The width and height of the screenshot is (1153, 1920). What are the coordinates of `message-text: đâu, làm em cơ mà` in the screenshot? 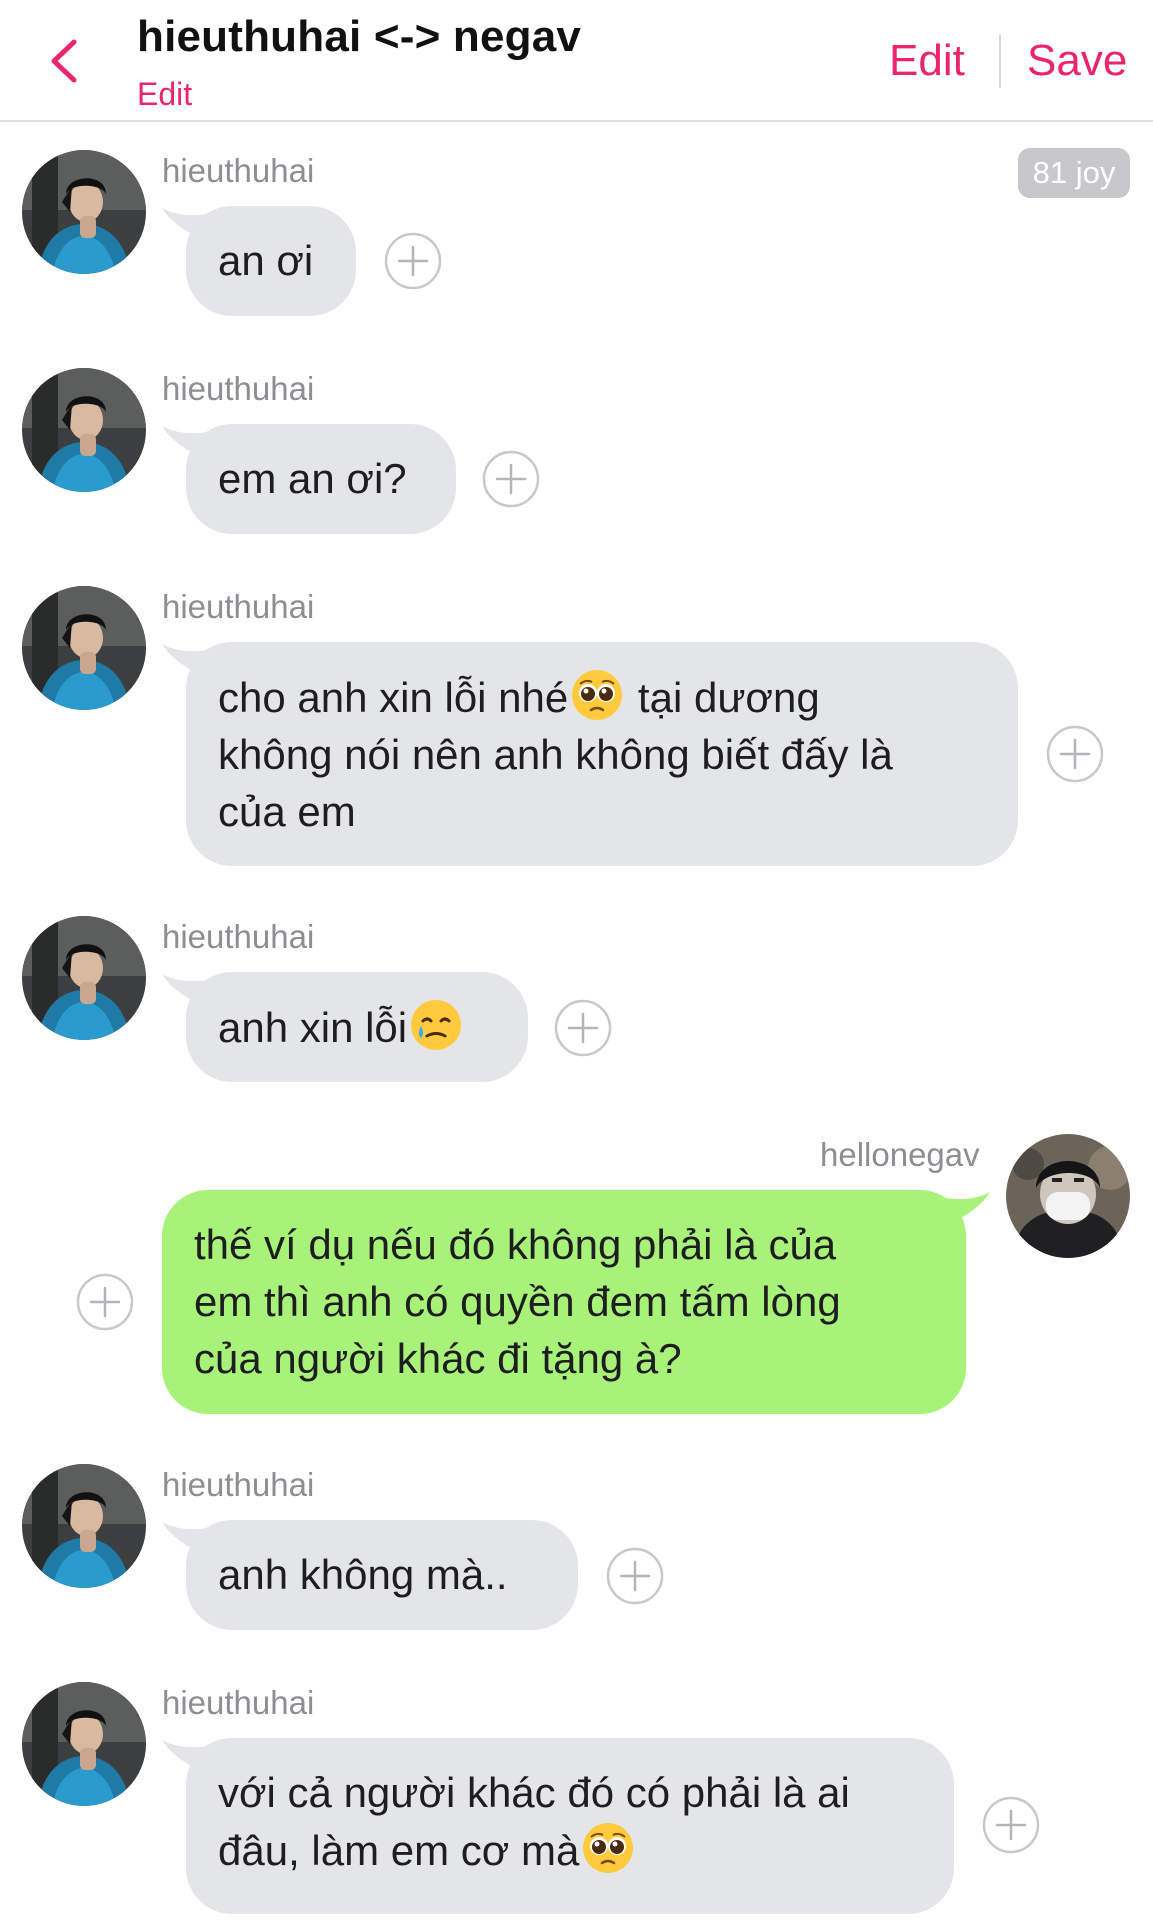 It's located at (399, 1850).